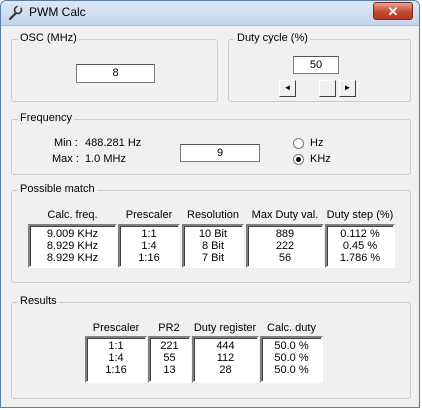 The image size is (422, 410). I want to click on close-icon: ✕, so click(393, 11).